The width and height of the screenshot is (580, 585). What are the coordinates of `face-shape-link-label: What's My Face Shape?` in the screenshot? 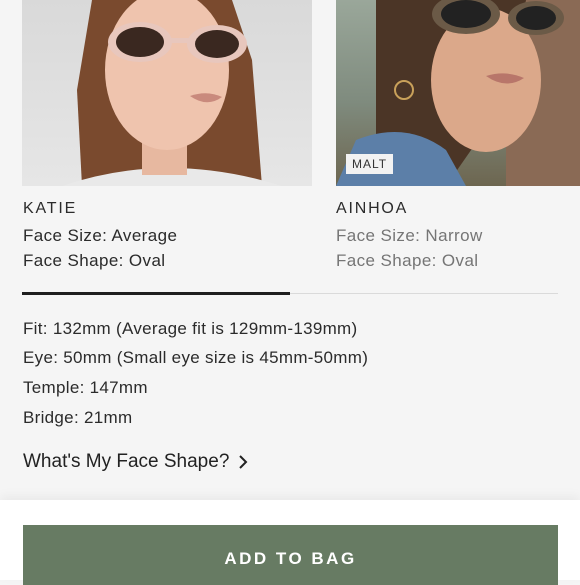 It's located at (126, 461).